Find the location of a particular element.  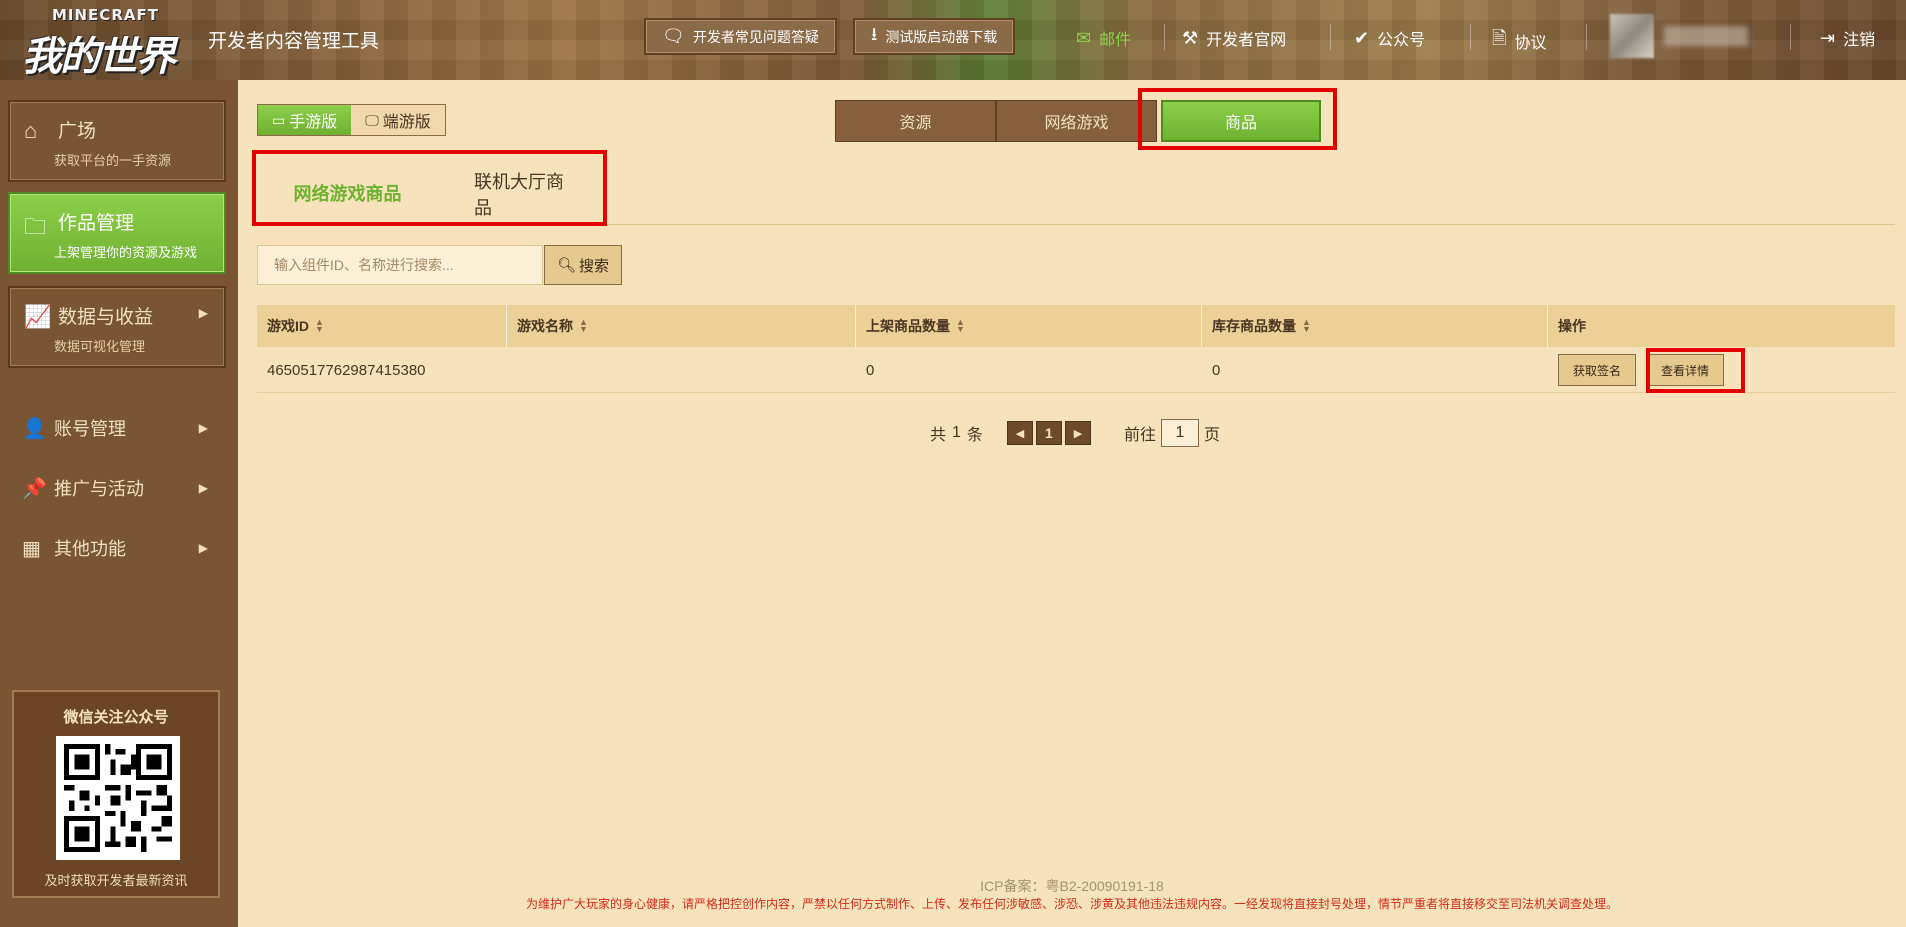

pagination-total-prefix: 共 is located at coordinates (938, 435).